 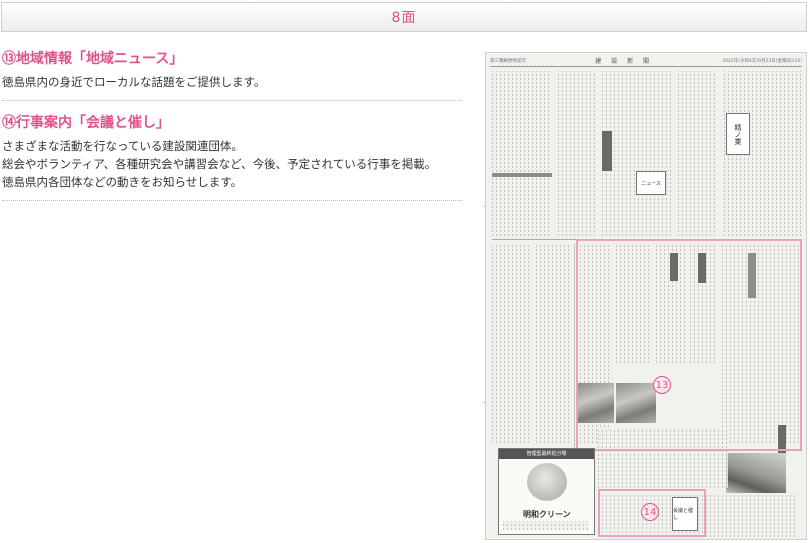 I want to click on ad-company-name: 明和クリーン, so click(x=547, y=514).